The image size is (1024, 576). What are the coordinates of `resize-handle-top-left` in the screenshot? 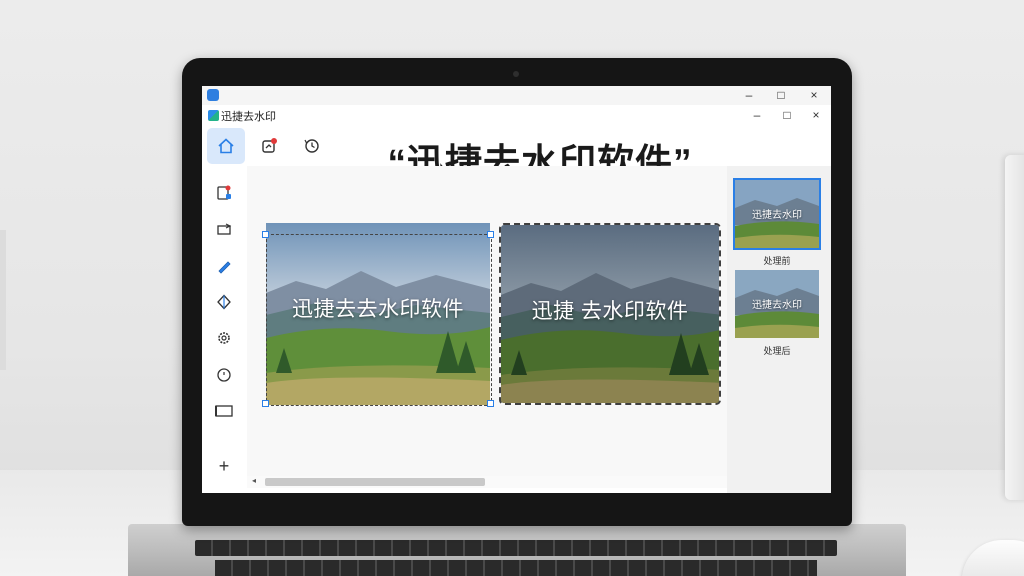 It's located at (265, 234).